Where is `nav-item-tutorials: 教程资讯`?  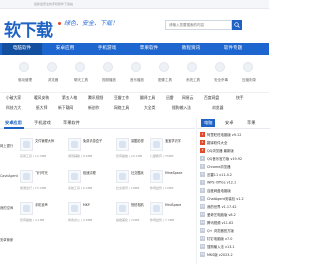
nav-item-tutorials: 教程资讯 is located at coordinates (191, 49).